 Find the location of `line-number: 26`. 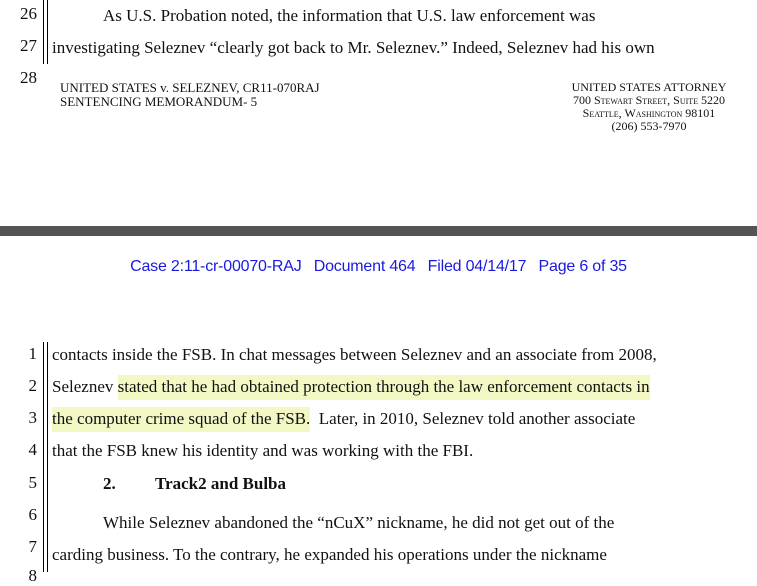

line-number: 26 is located at coordinates (28, 13).